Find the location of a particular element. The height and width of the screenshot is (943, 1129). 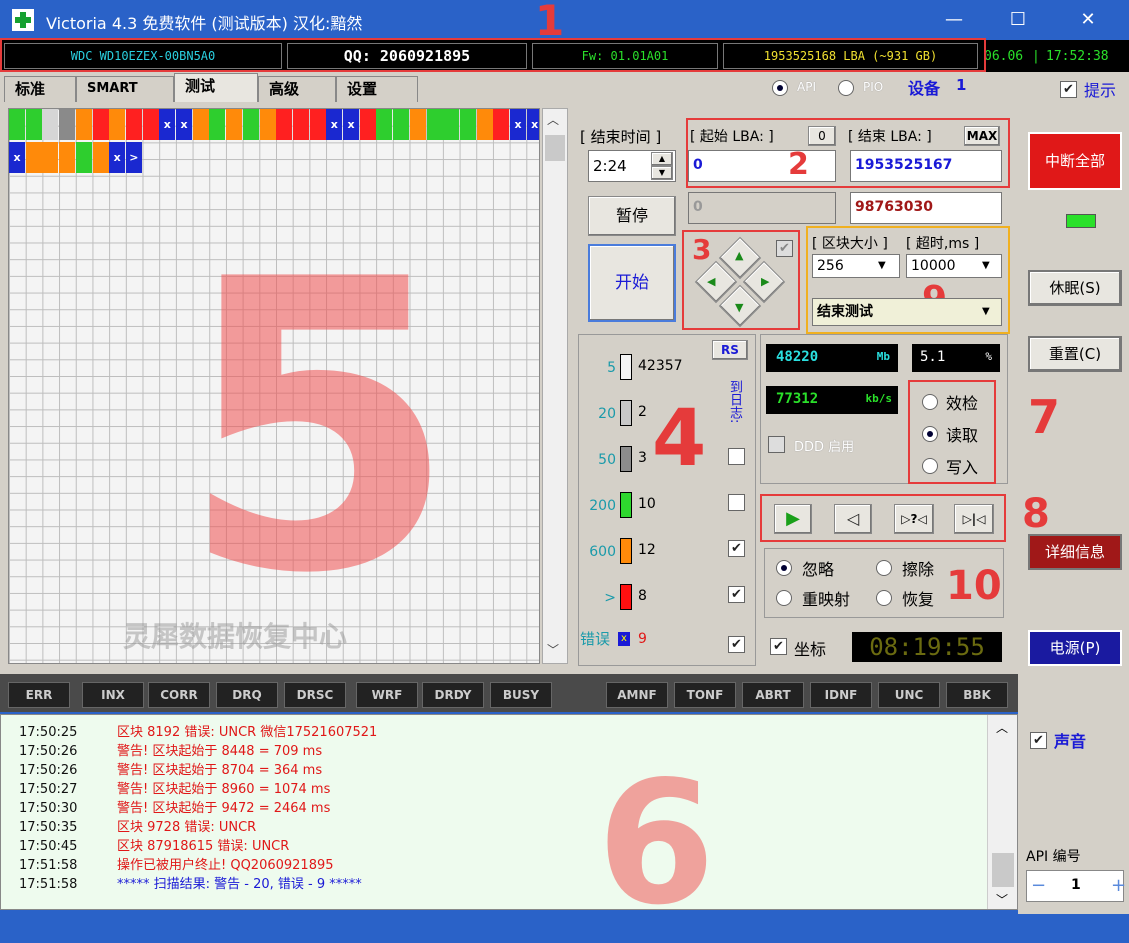

current-lba-field: 0 is located at coordinates (762, 208).